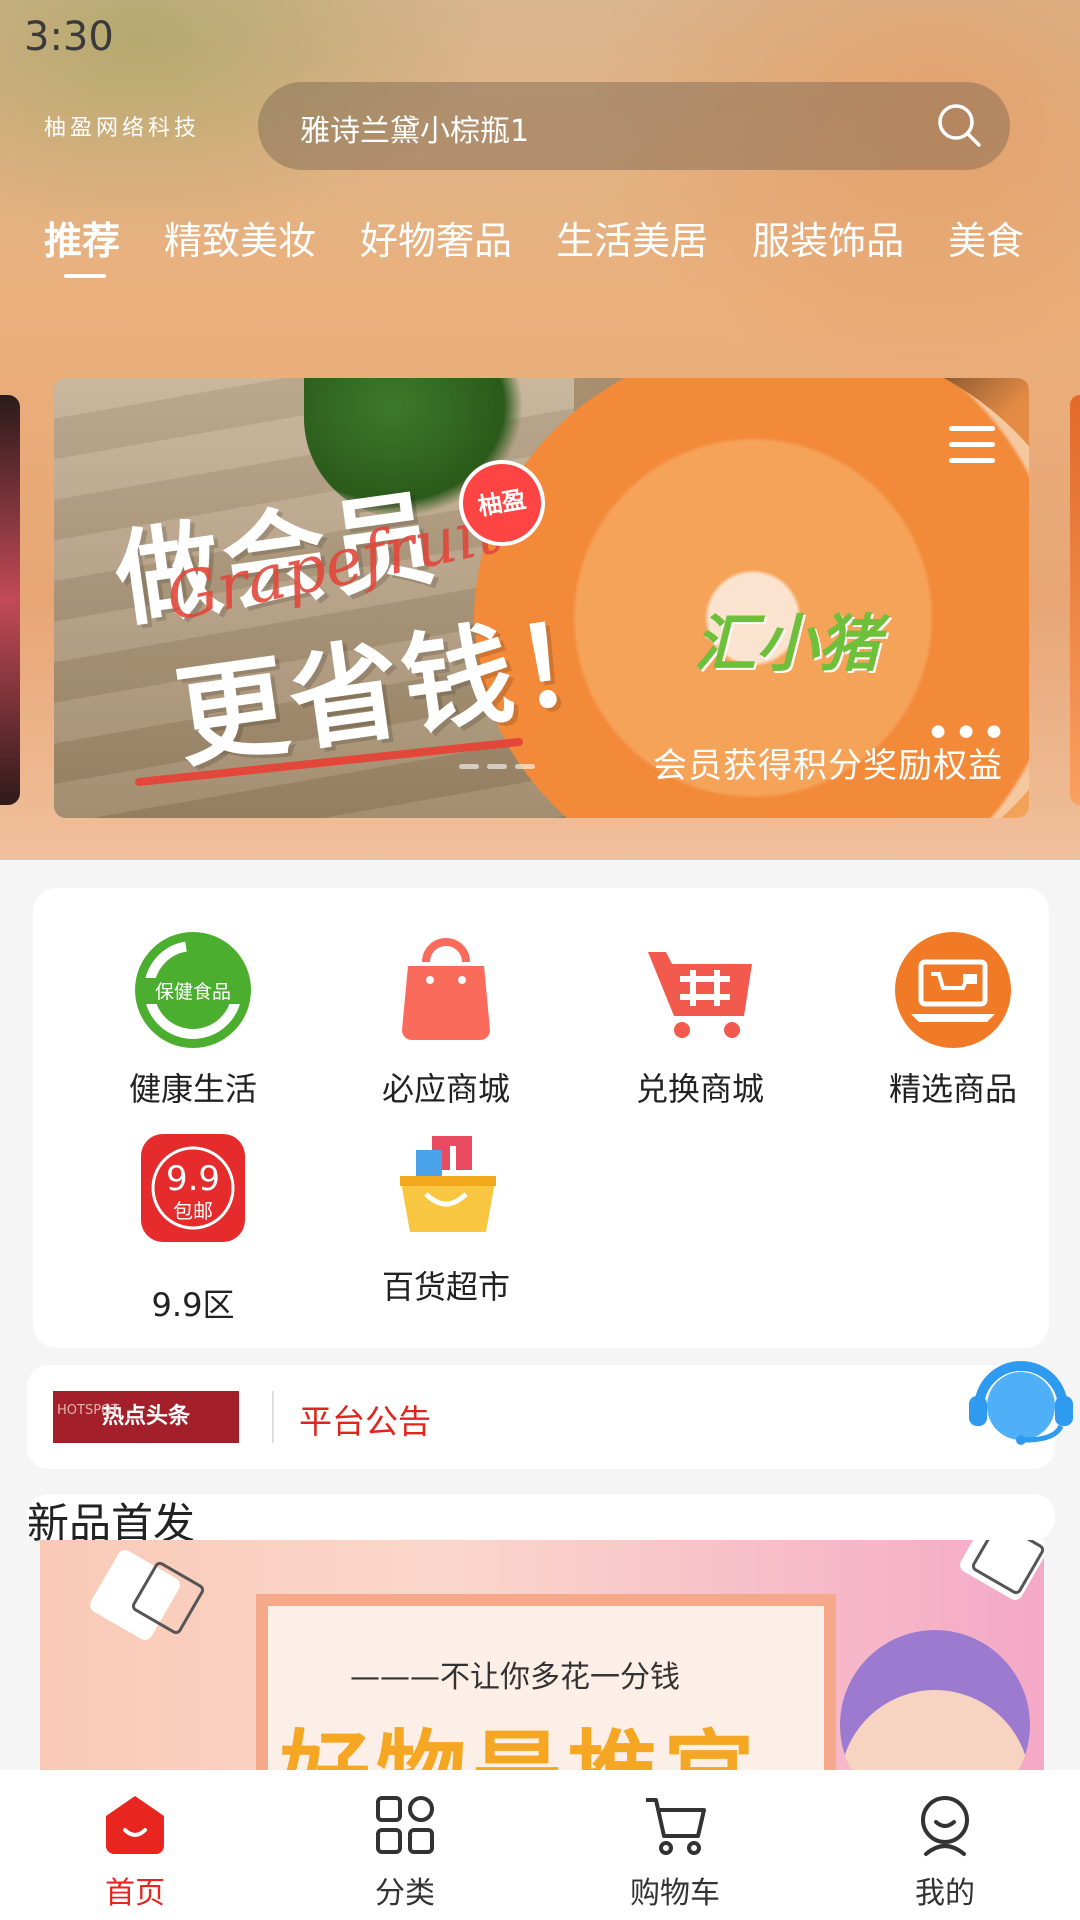 The width and height of the screenshot is (1080, 1920). I want to click on svg-text: 保健食品, so click(193, 992).